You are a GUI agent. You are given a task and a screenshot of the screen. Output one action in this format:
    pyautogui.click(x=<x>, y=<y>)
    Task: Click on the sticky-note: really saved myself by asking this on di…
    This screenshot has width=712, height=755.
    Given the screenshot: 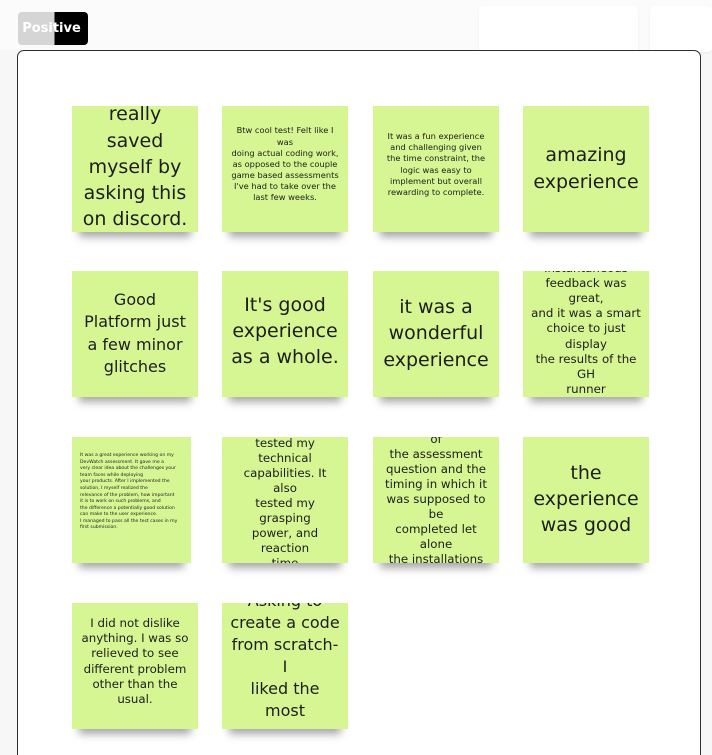 What is the action you would take?
    pyautogui.click(x=135, y=169)
    